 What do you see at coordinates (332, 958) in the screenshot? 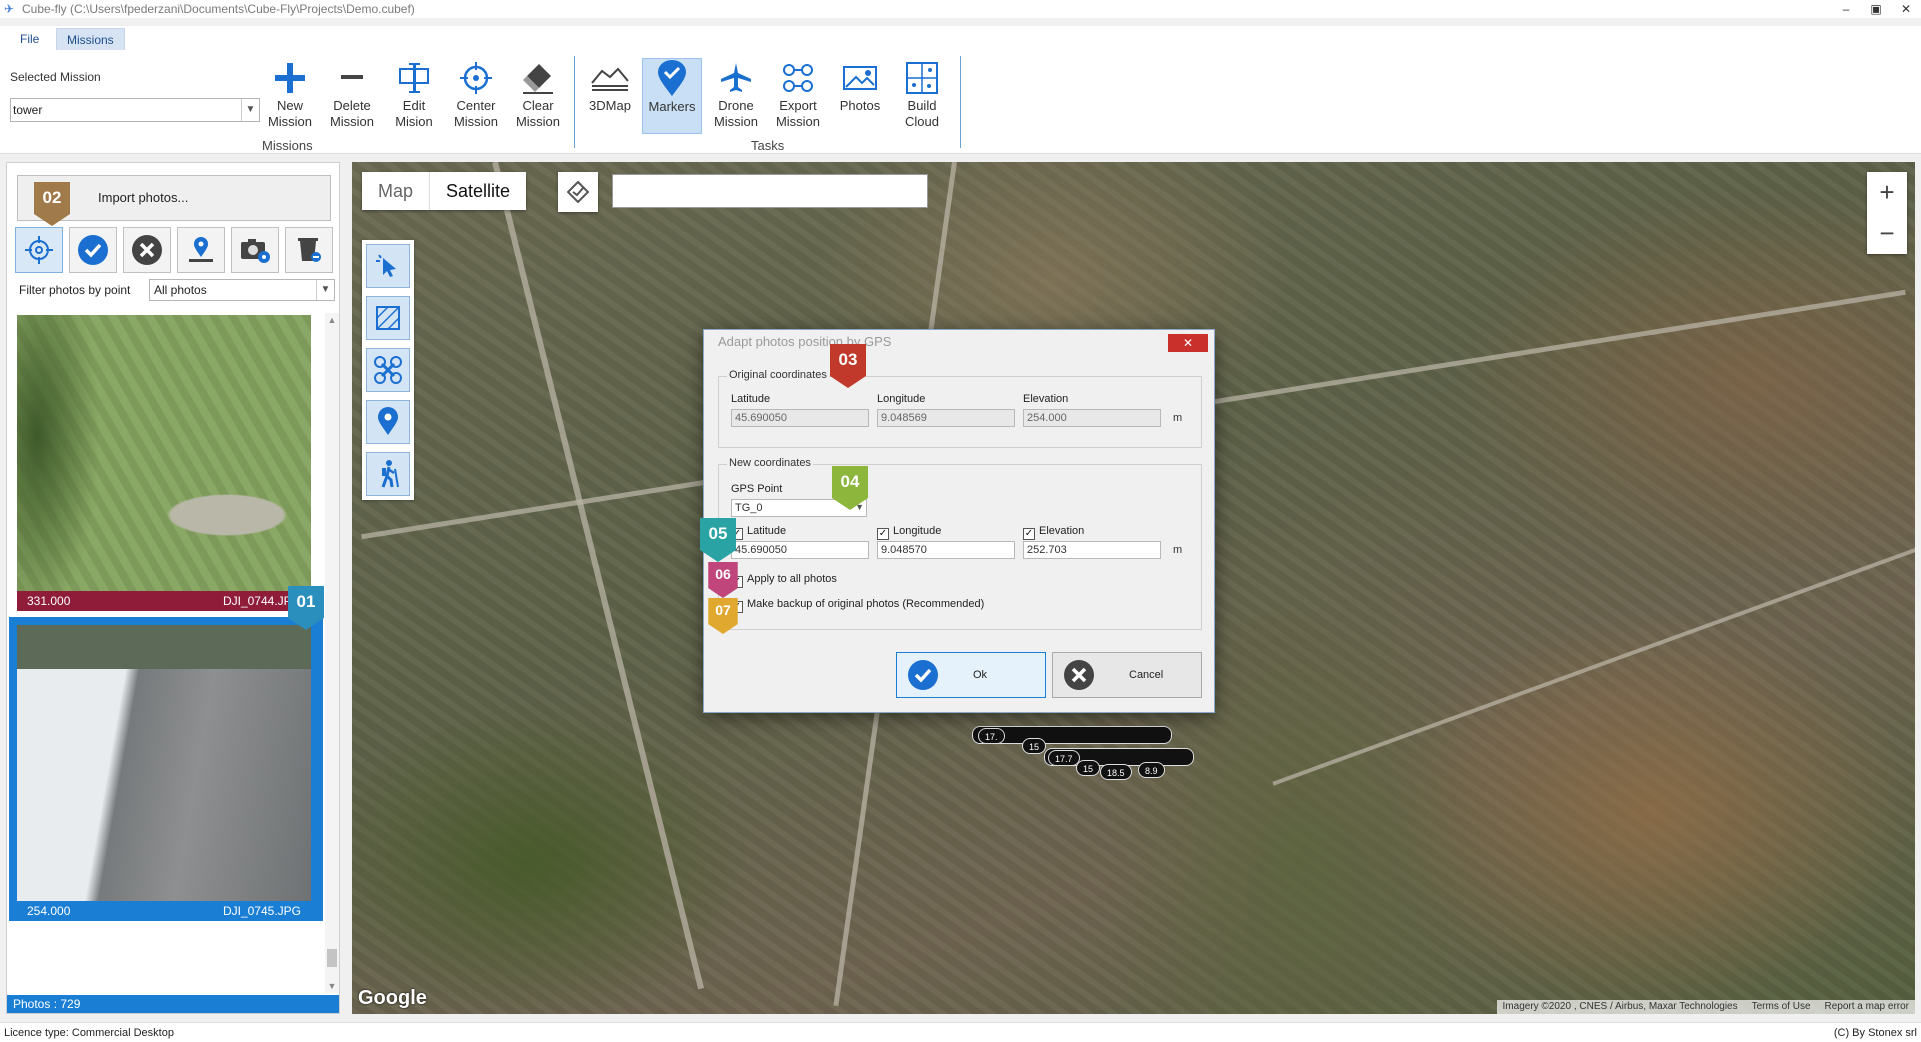
I see `scrollbar-thumb` at bounding box center [332, 958].